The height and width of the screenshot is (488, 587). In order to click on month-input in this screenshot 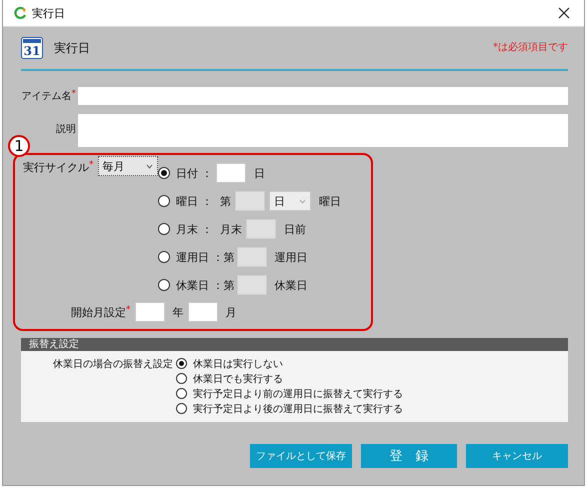, I will do `click(203, 312)`.